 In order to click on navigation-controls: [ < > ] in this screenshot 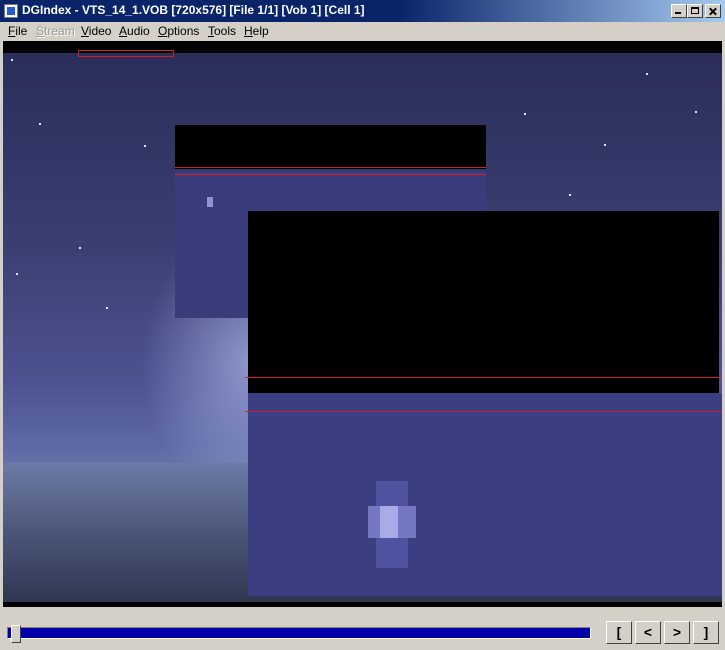, I will do `click(362, 628)`.